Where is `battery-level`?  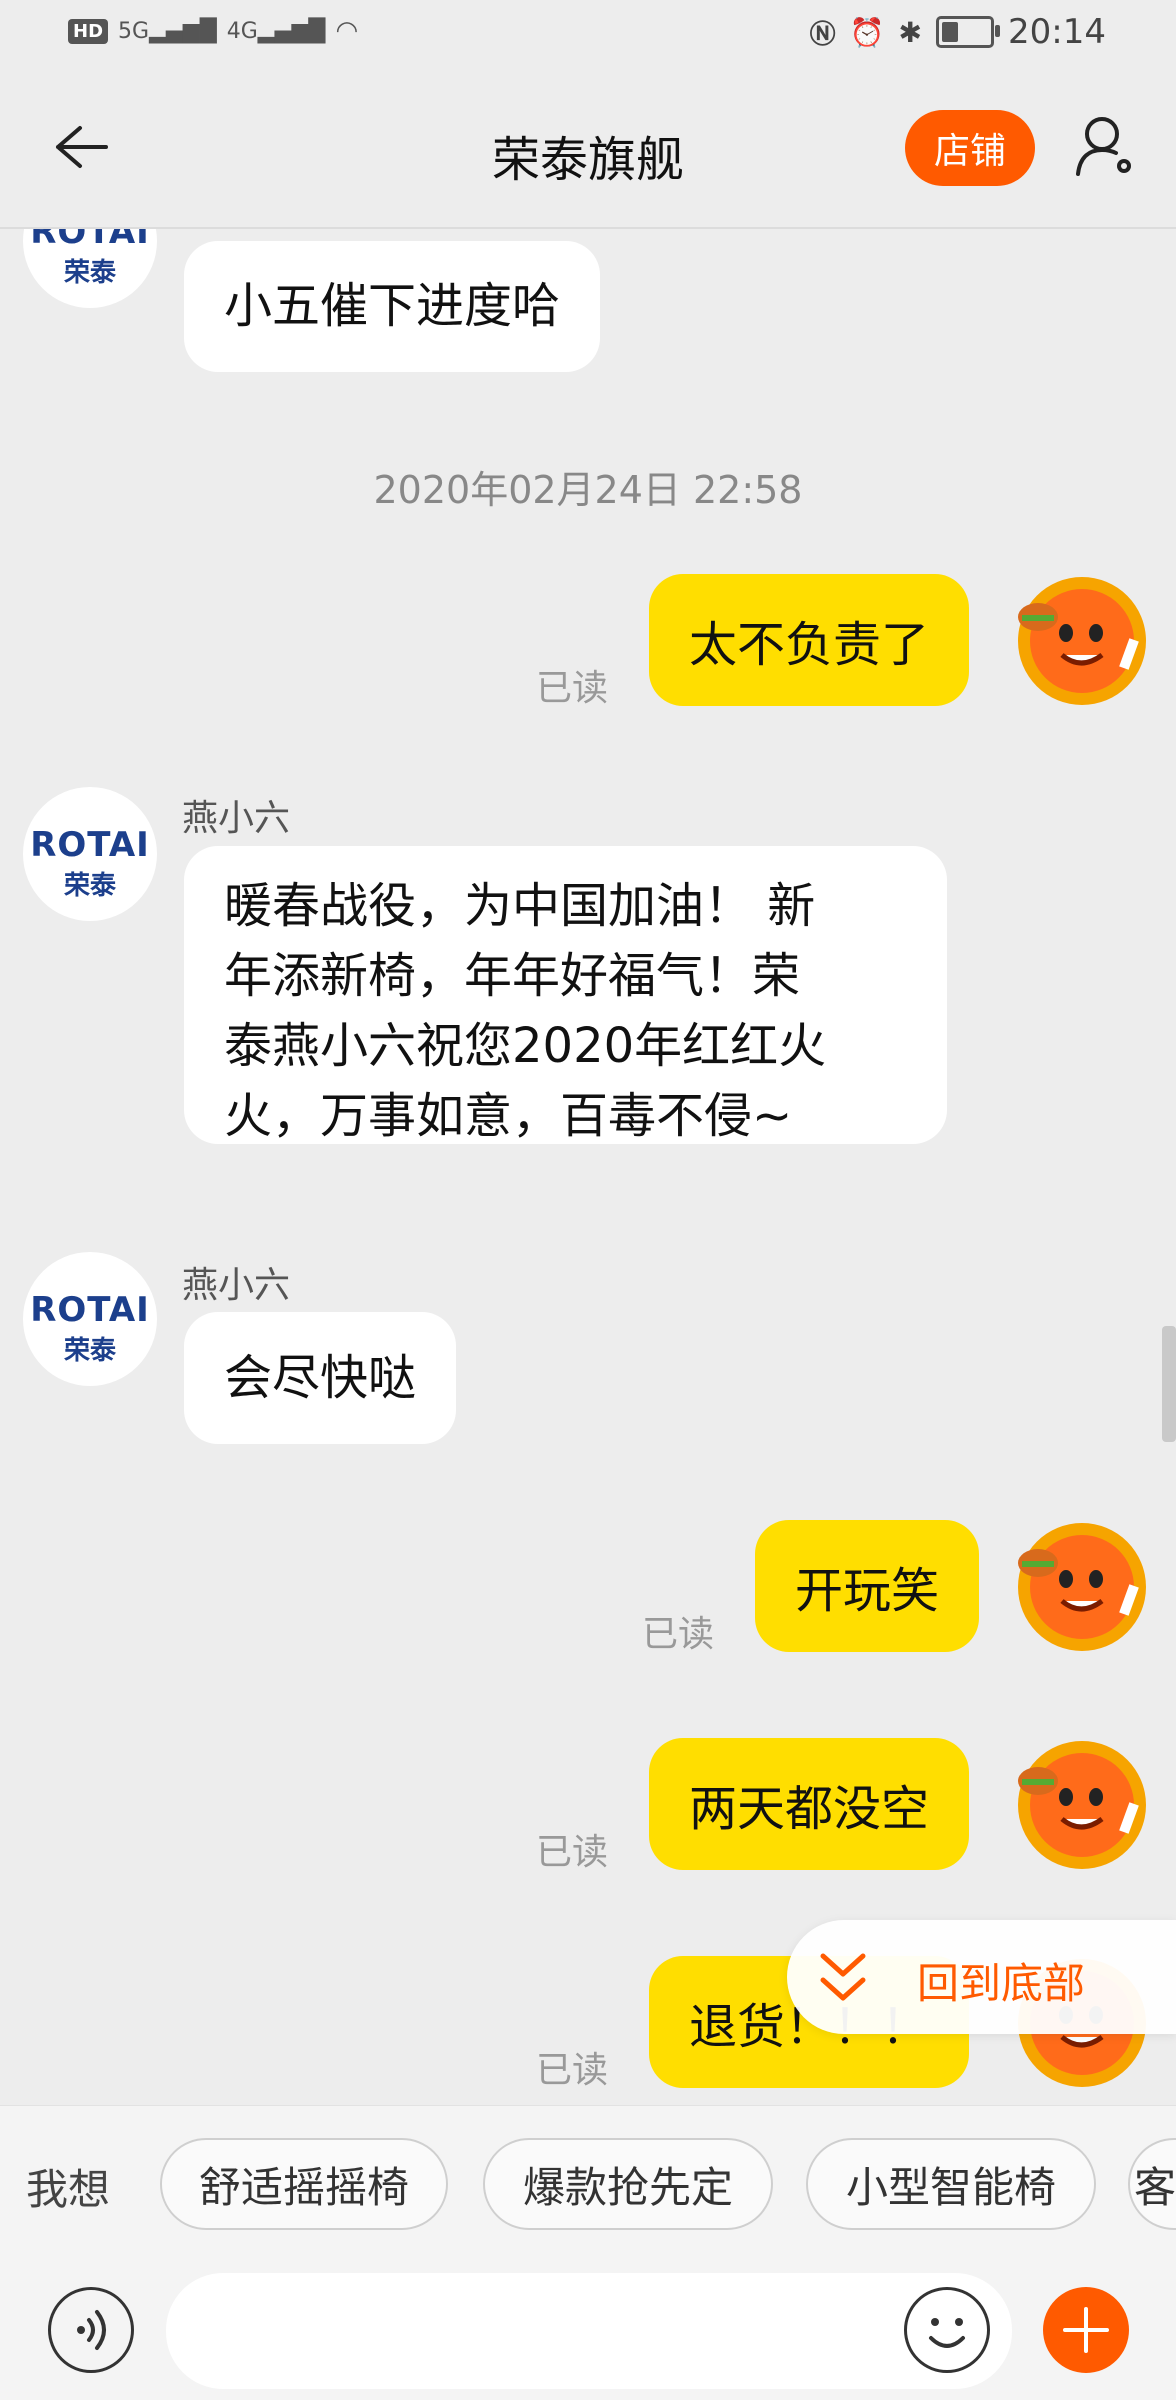
battery-level is located at coordinates (950, 32).